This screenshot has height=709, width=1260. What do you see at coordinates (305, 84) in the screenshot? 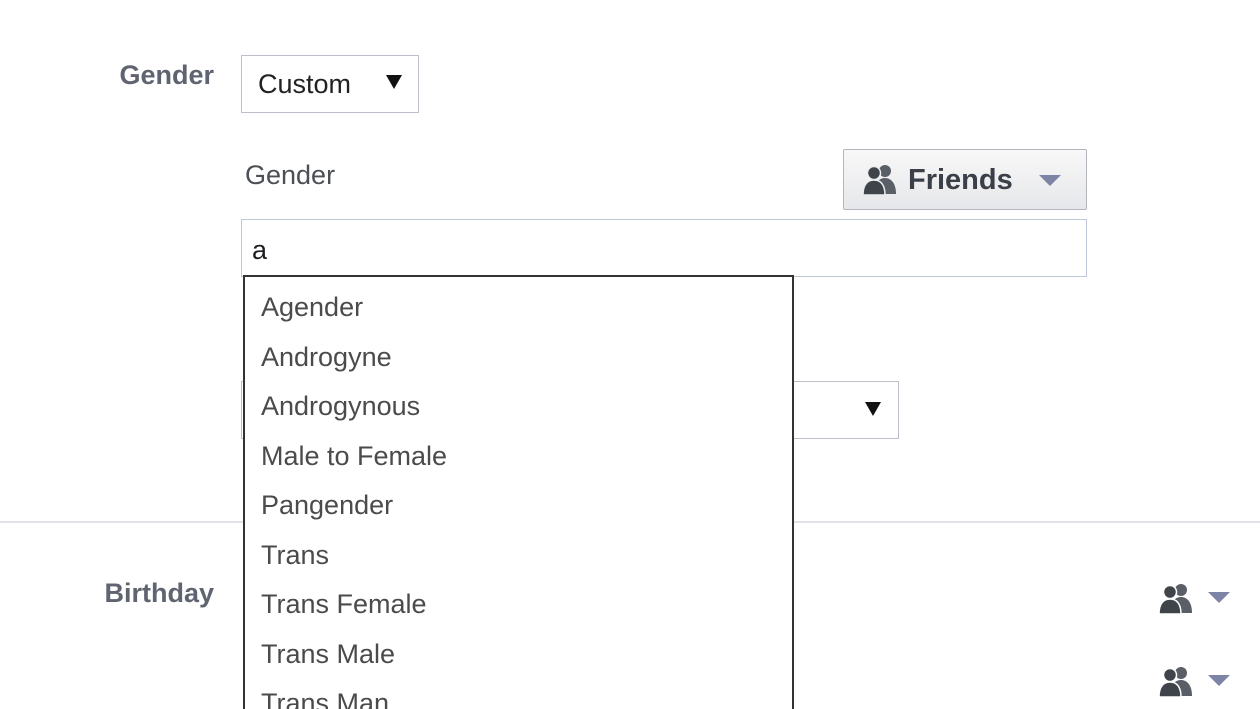
I see `gender-select-value: Custom` at bounding box center [305, 84].